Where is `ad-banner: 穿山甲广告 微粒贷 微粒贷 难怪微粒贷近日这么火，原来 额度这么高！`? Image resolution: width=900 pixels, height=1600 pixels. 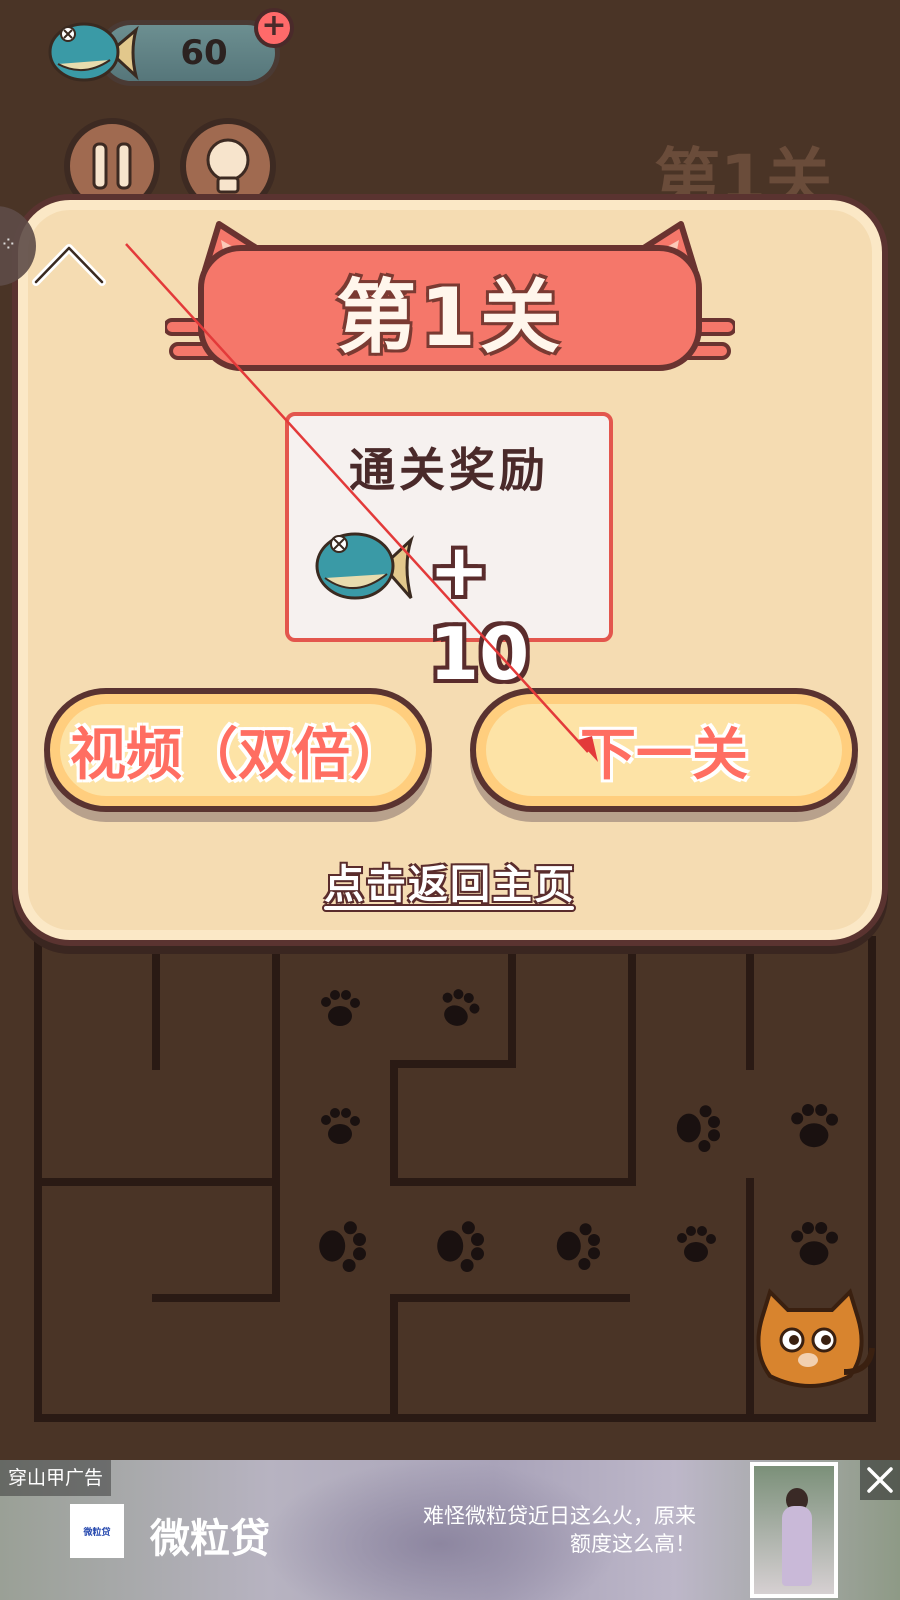 ad-banner: 穿山甲广告 微粒贷 微粒贷 难怪微粒贷近日这么火，原来 额度这么高！ is located at coordinates (450, 1530).